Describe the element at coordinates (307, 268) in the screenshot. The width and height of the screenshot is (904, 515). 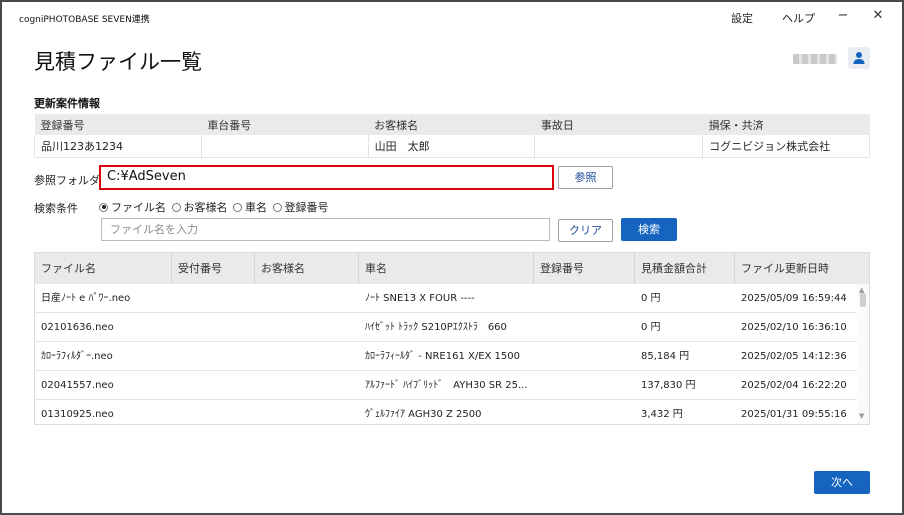
I see `col-customer: お客様名` at that location.